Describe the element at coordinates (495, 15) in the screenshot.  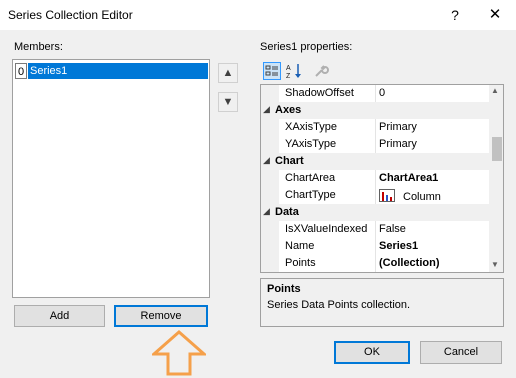
I see `close-button: ✕` at that location.